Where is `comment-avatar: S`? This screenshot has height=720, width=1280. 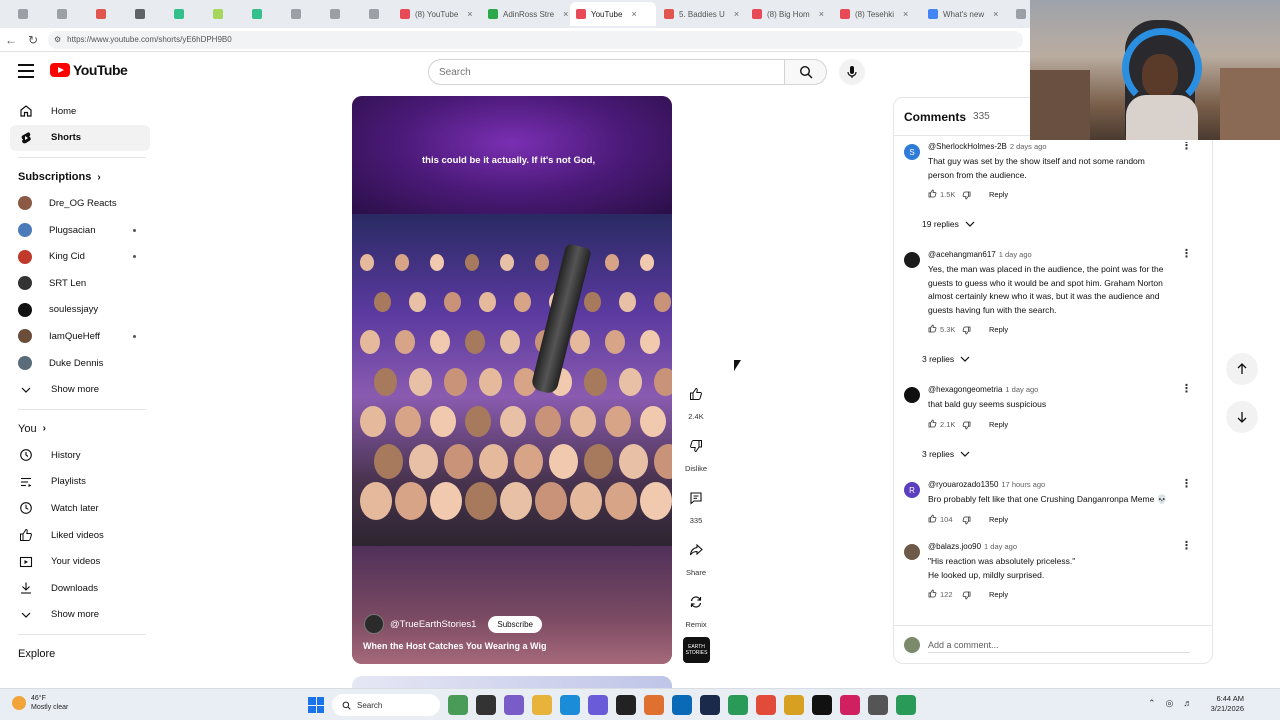 comment-avatar: S is located at coordinates (912, 152).